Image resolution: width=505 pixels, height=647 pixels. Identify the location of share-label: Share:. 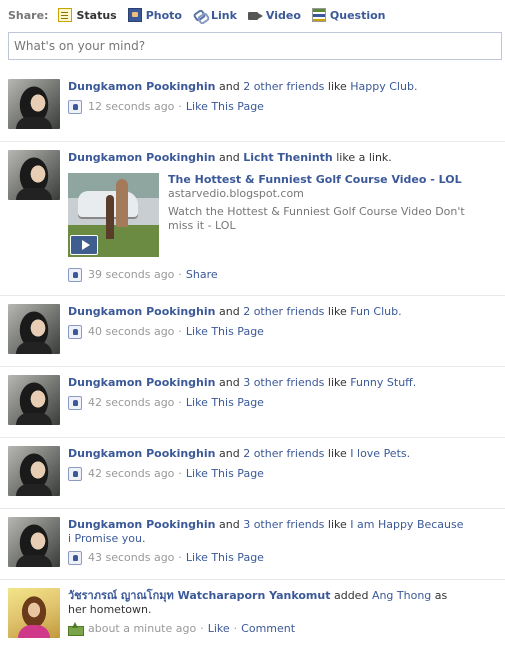
(28, 15).